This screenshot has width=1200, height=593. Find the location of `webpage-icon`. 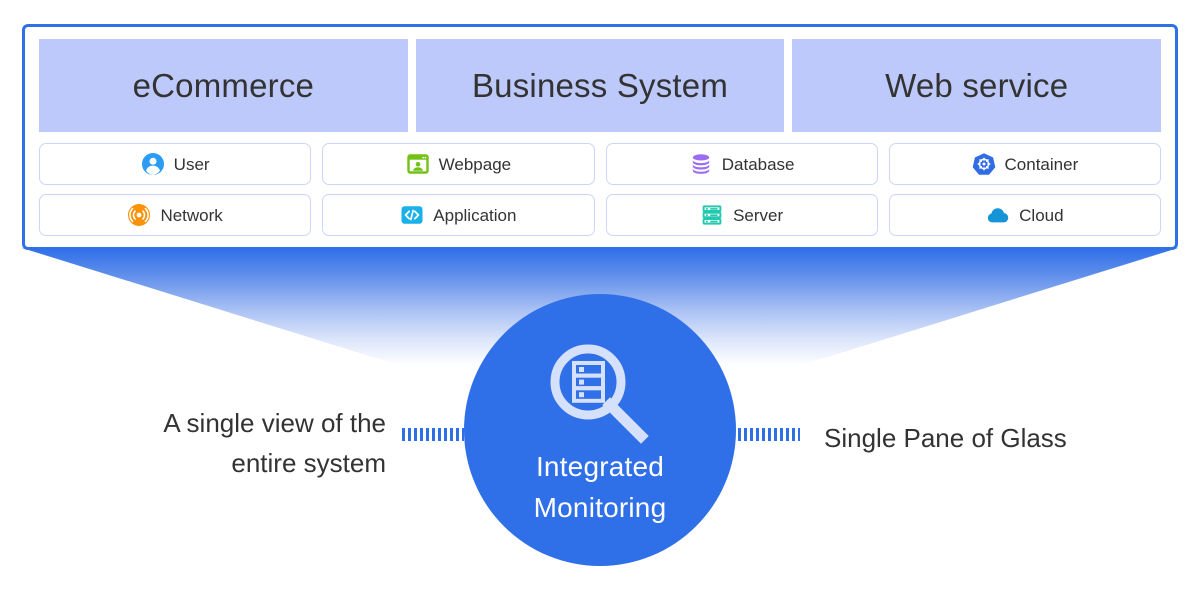

webpage-icon is located at coordinates (417, 164).